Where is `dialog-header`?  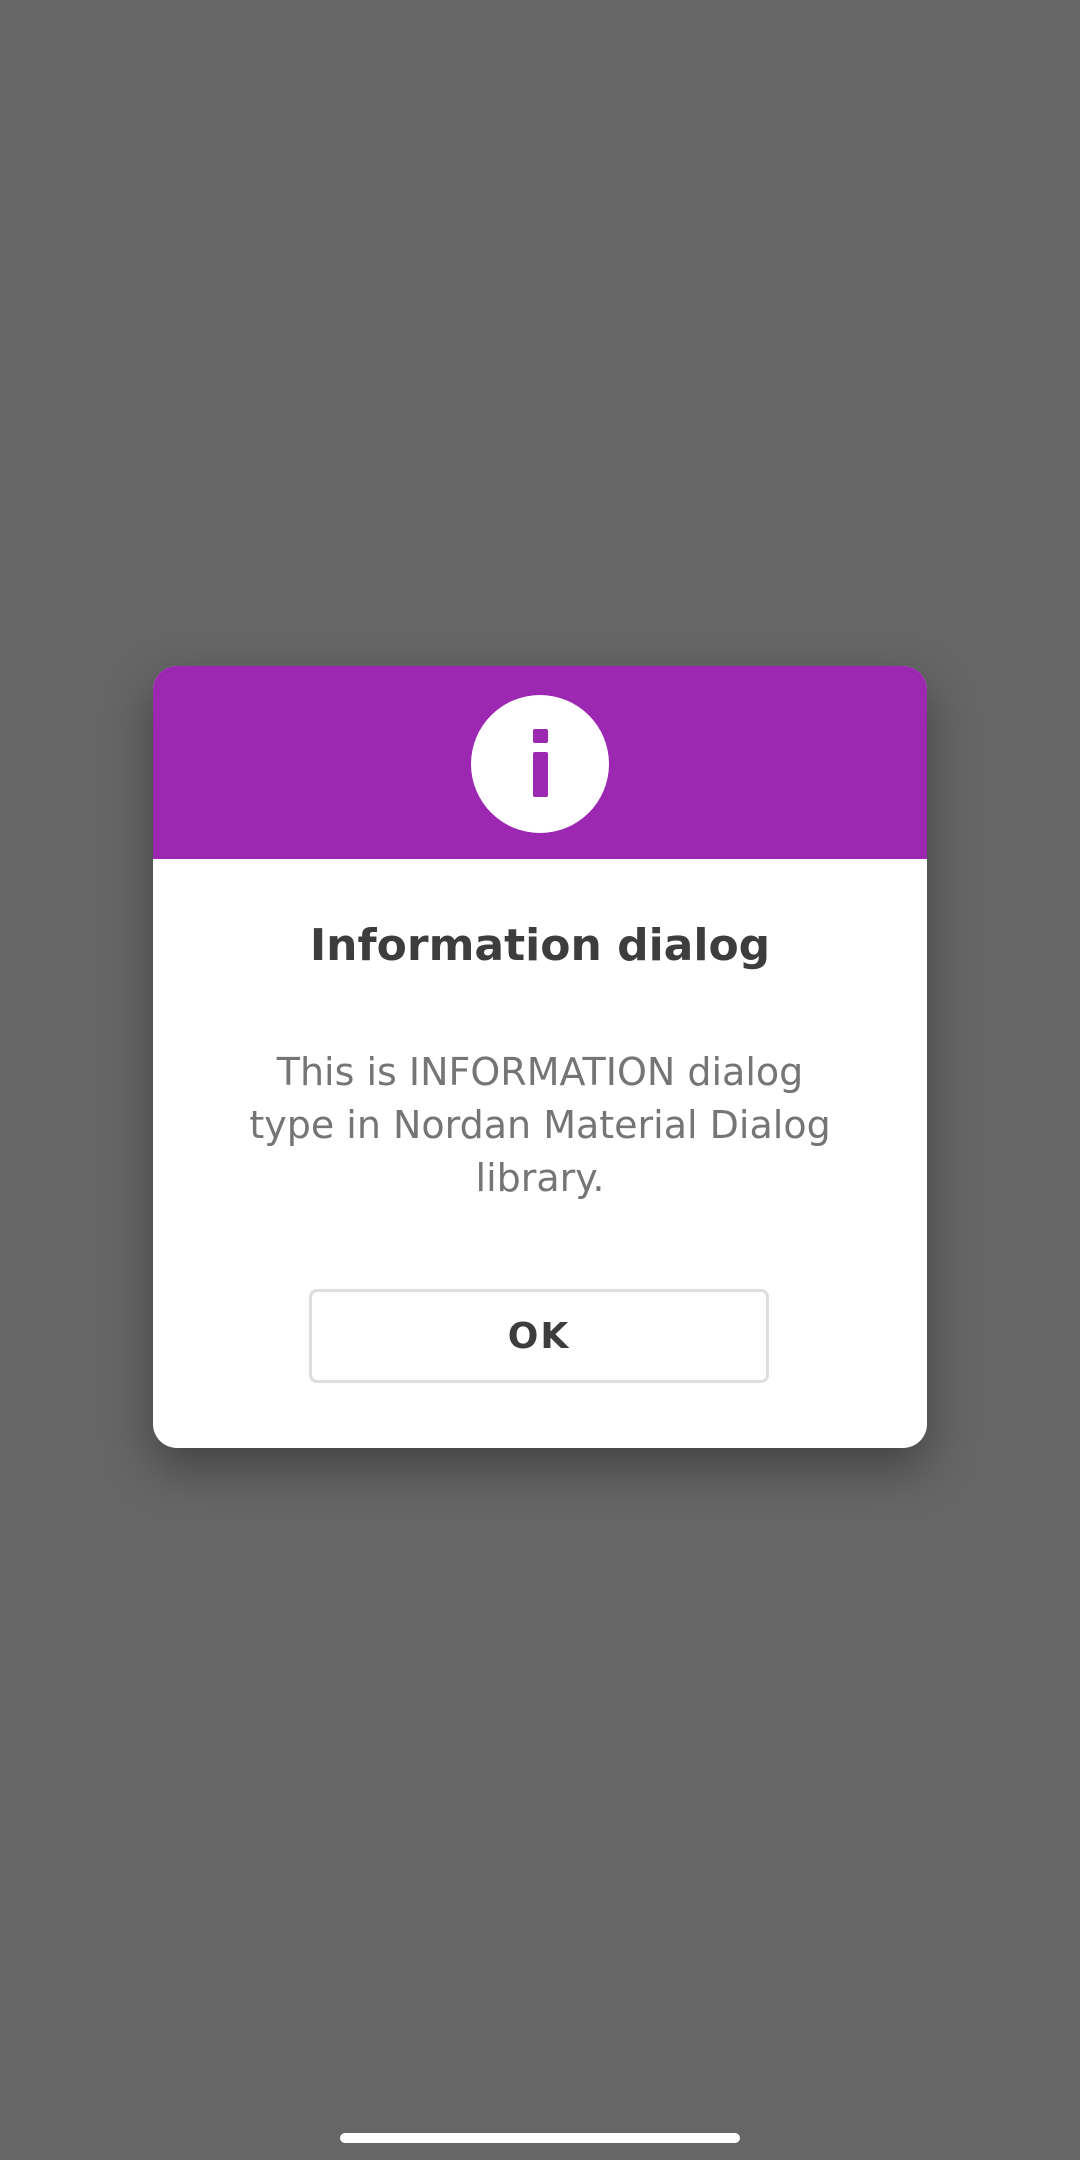
dialog-header is located at coordinates (540, 762).